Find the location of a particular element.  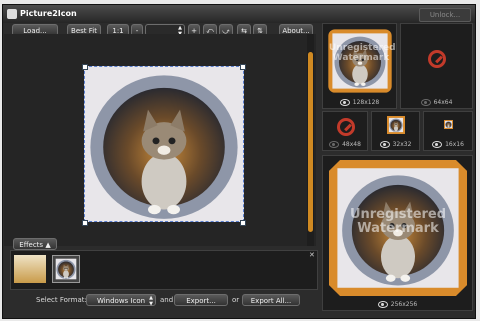

crop-handle-bottom-right is located at coordinates (243, 223).